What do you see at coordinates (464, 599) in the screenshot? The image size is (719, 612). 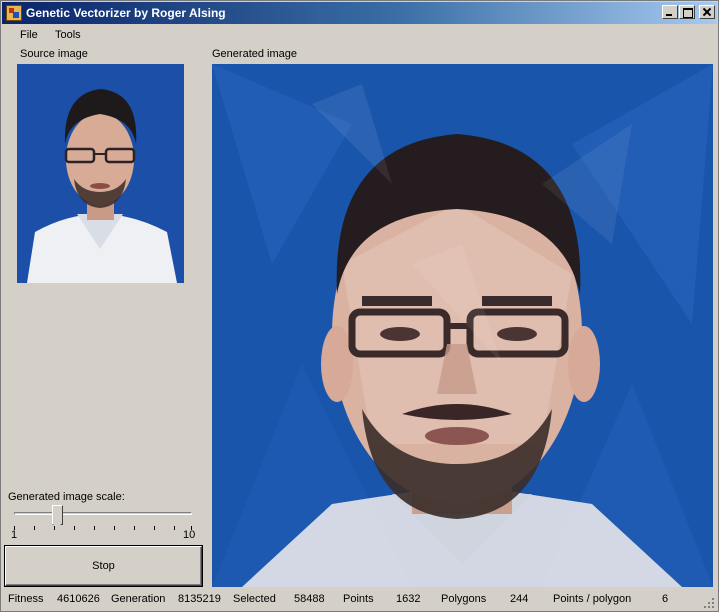 I see `polygons-label: Polygons` at bounding box center [464, 599].